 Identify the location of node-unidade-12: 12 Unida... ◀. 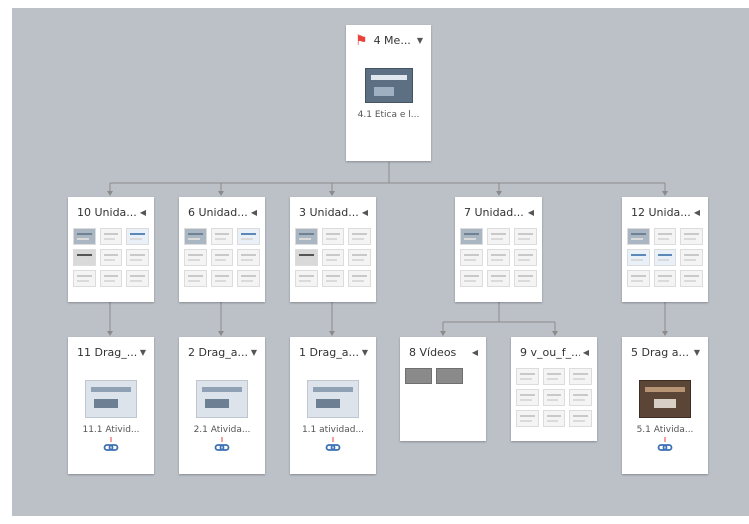
(665, 249).